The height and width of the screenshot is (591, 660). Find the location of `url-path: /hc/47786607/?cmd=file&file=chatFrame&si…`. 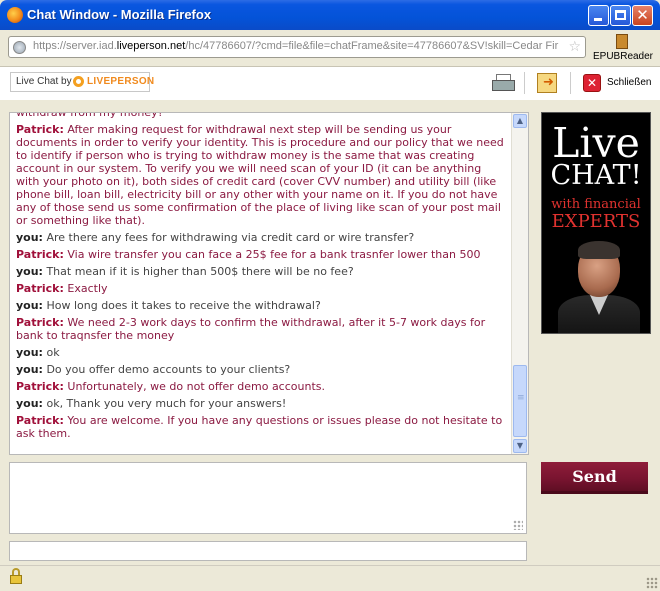

url-path: /hc/47786607/?cmd=file&file=chatFrame&si… is located at coordinates (372, 46).